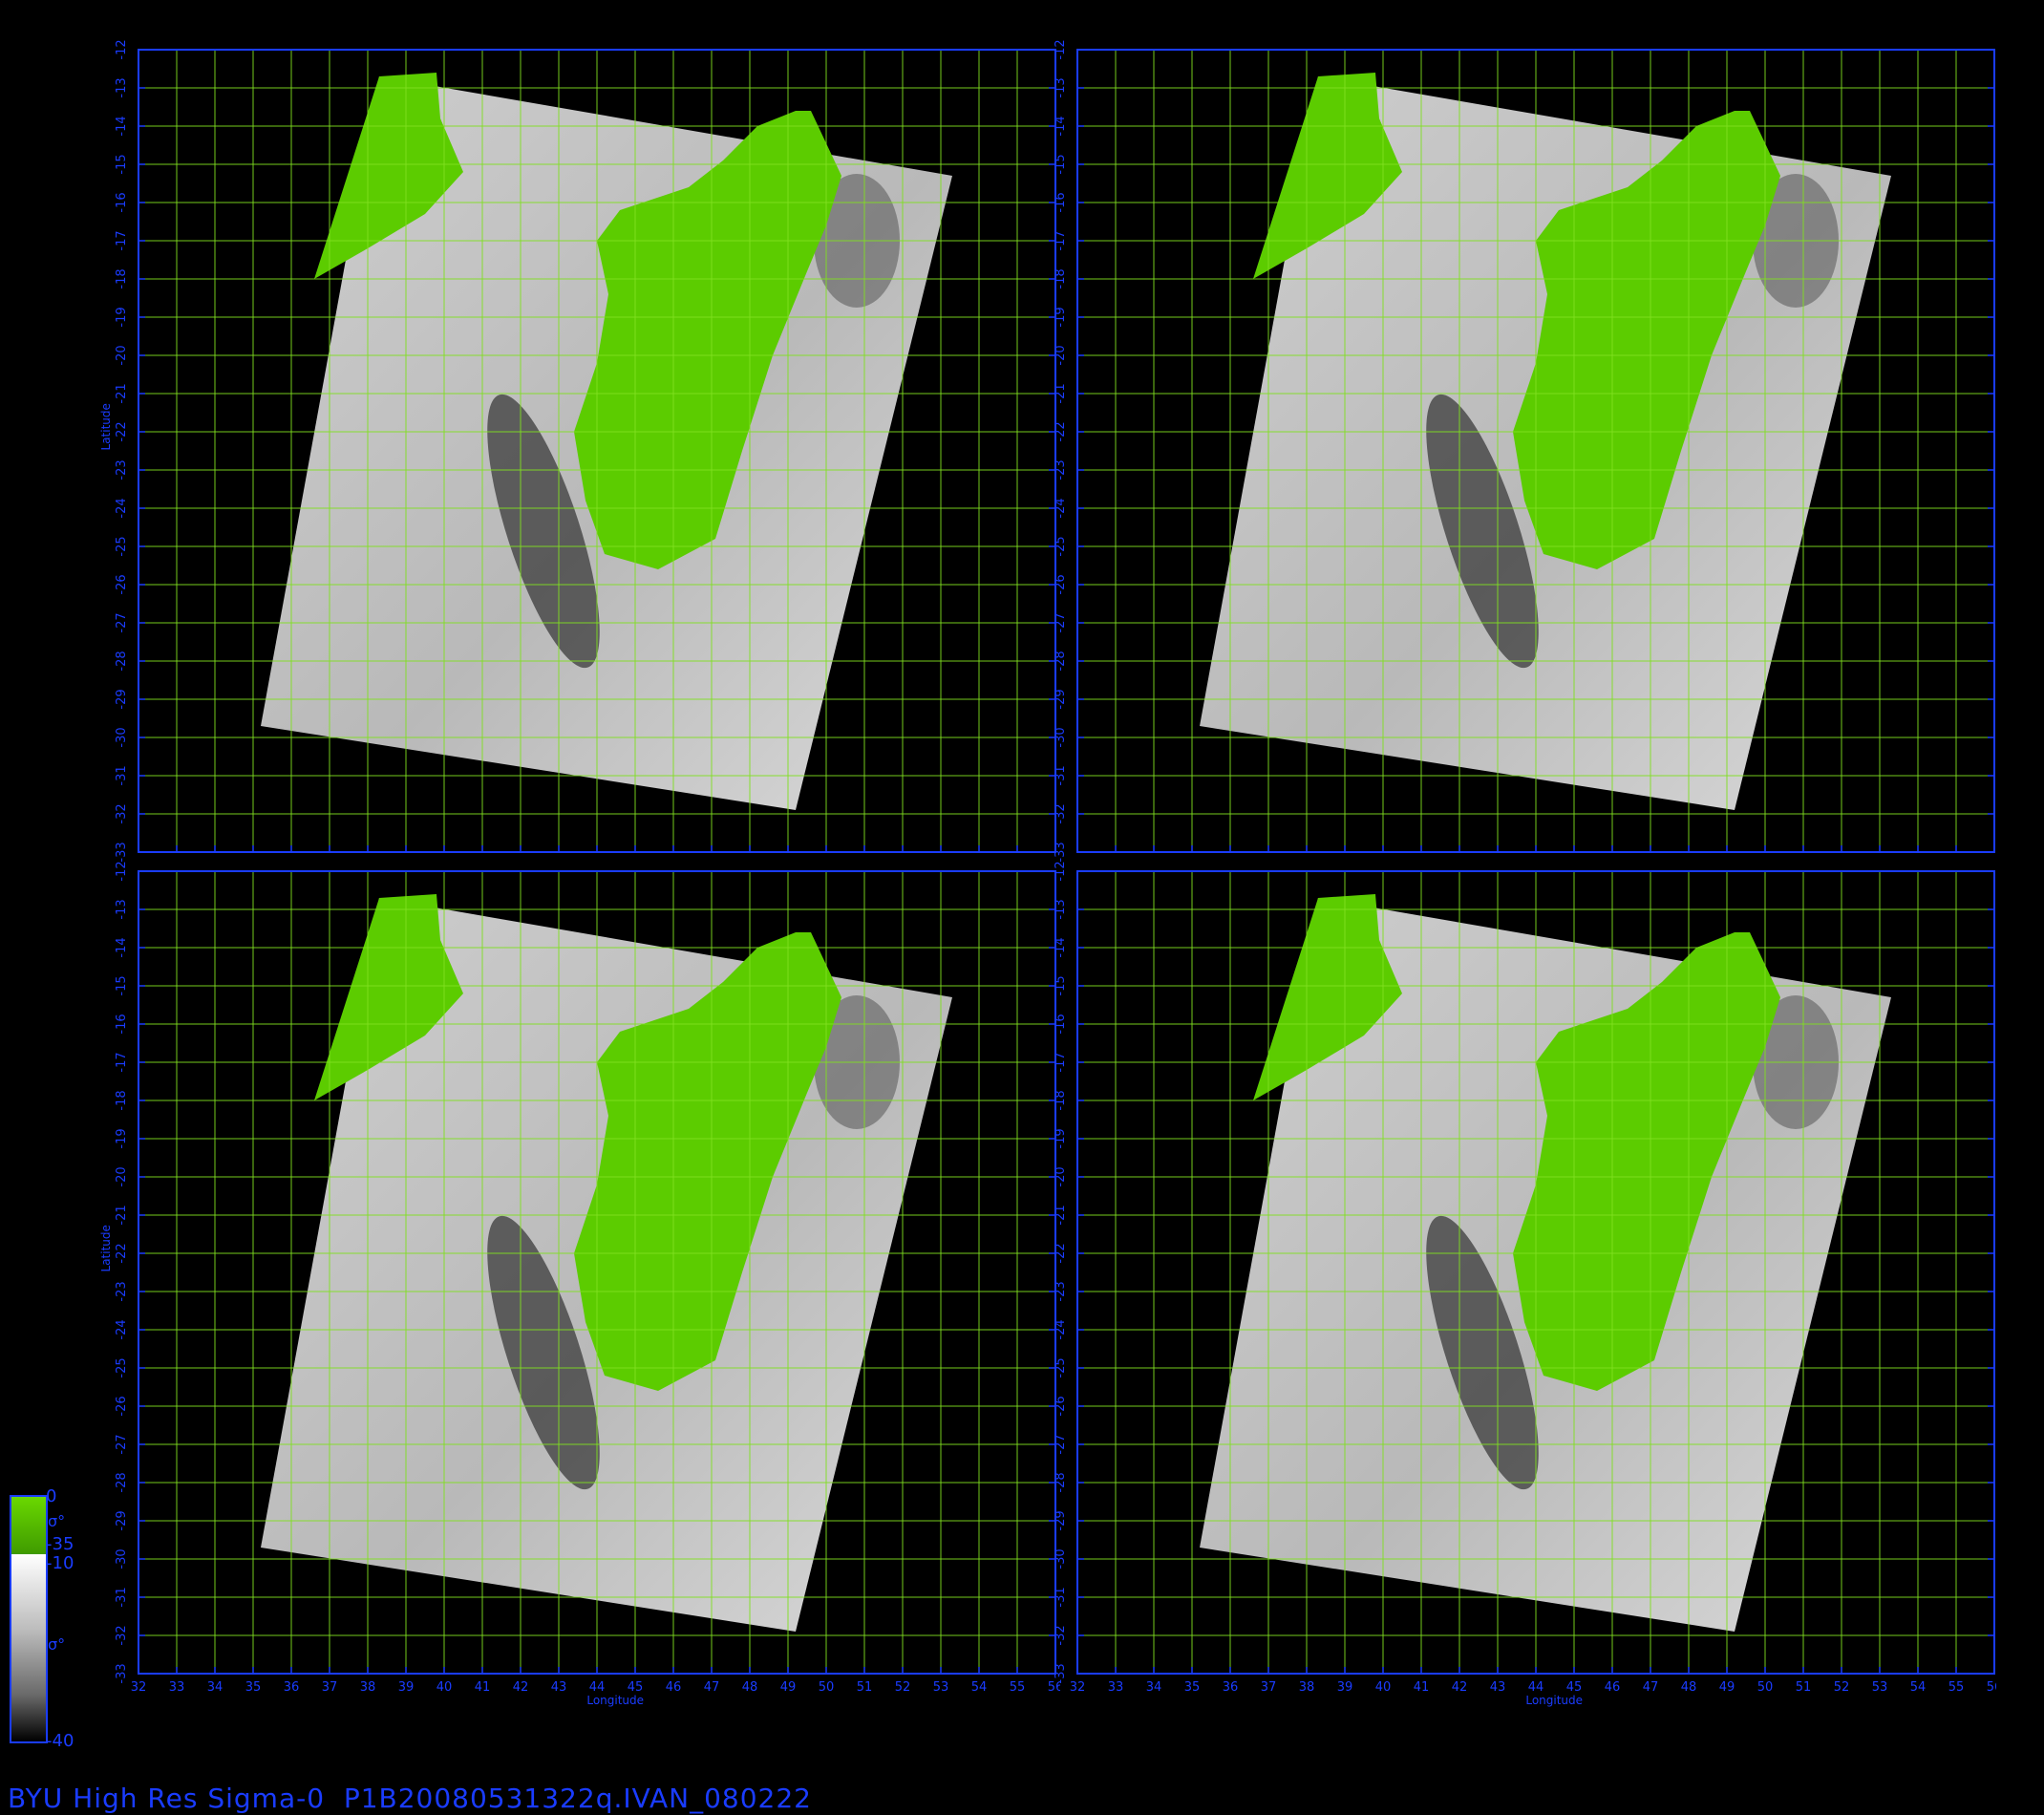  What do you see at coordinates (60, 1741) in the screenshot?
I see `ocean-min-label: -40` at bounding box center [60, 1741].